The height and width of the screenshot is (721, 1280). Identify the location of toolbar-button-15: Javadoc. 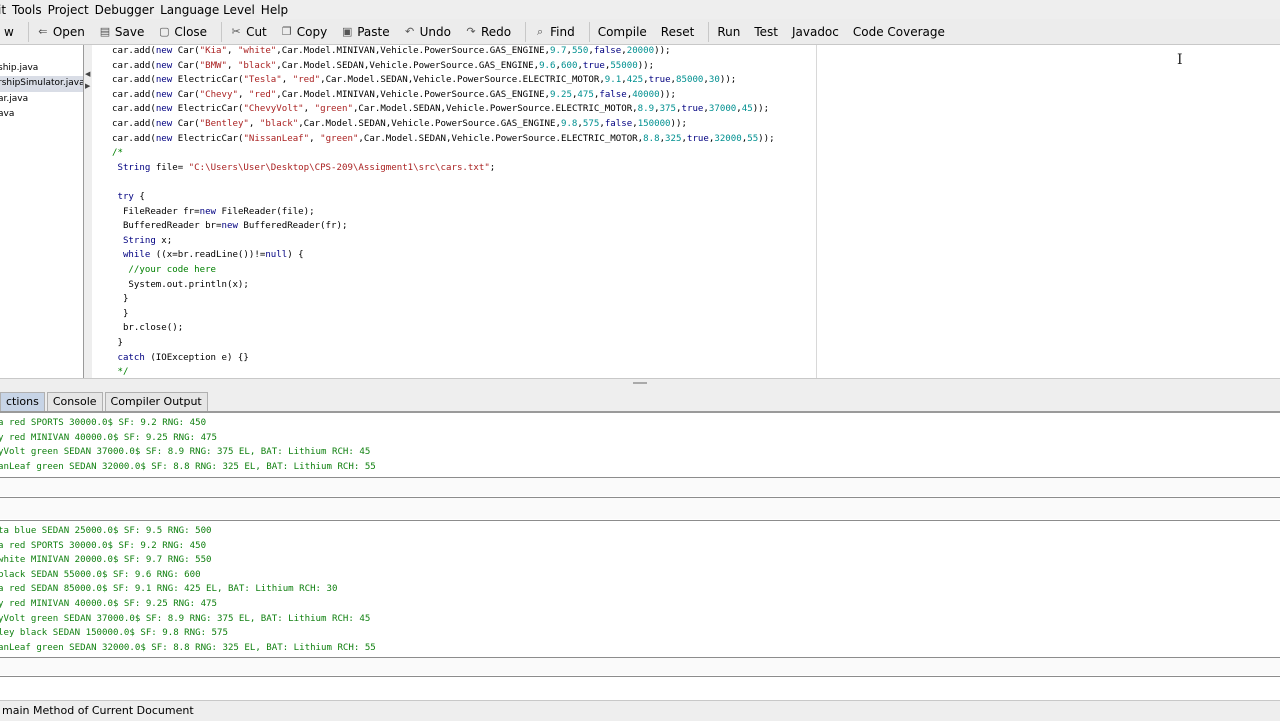
(815, 31).